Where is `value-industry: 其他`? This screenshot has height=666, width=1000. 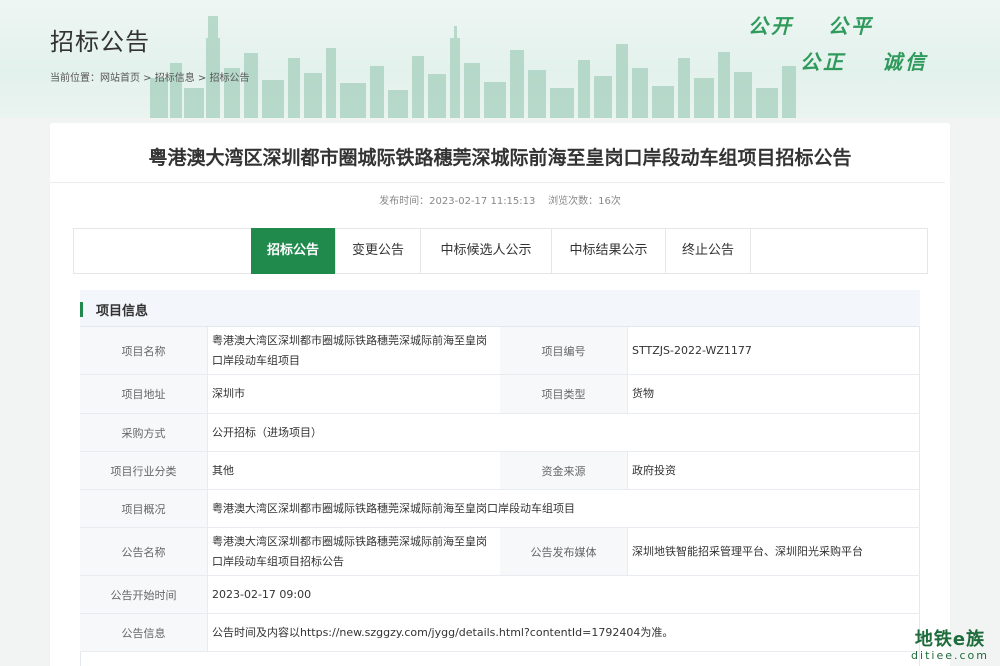
value-industry: 其他 is located at coordinates (223, 470).